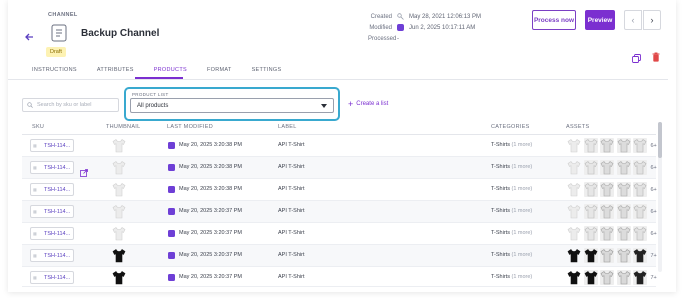 This screenshot has height=298, width=688. I want to click on last-modified-value: May 20, 2025 3:20:37 PM, so click(210, 255).